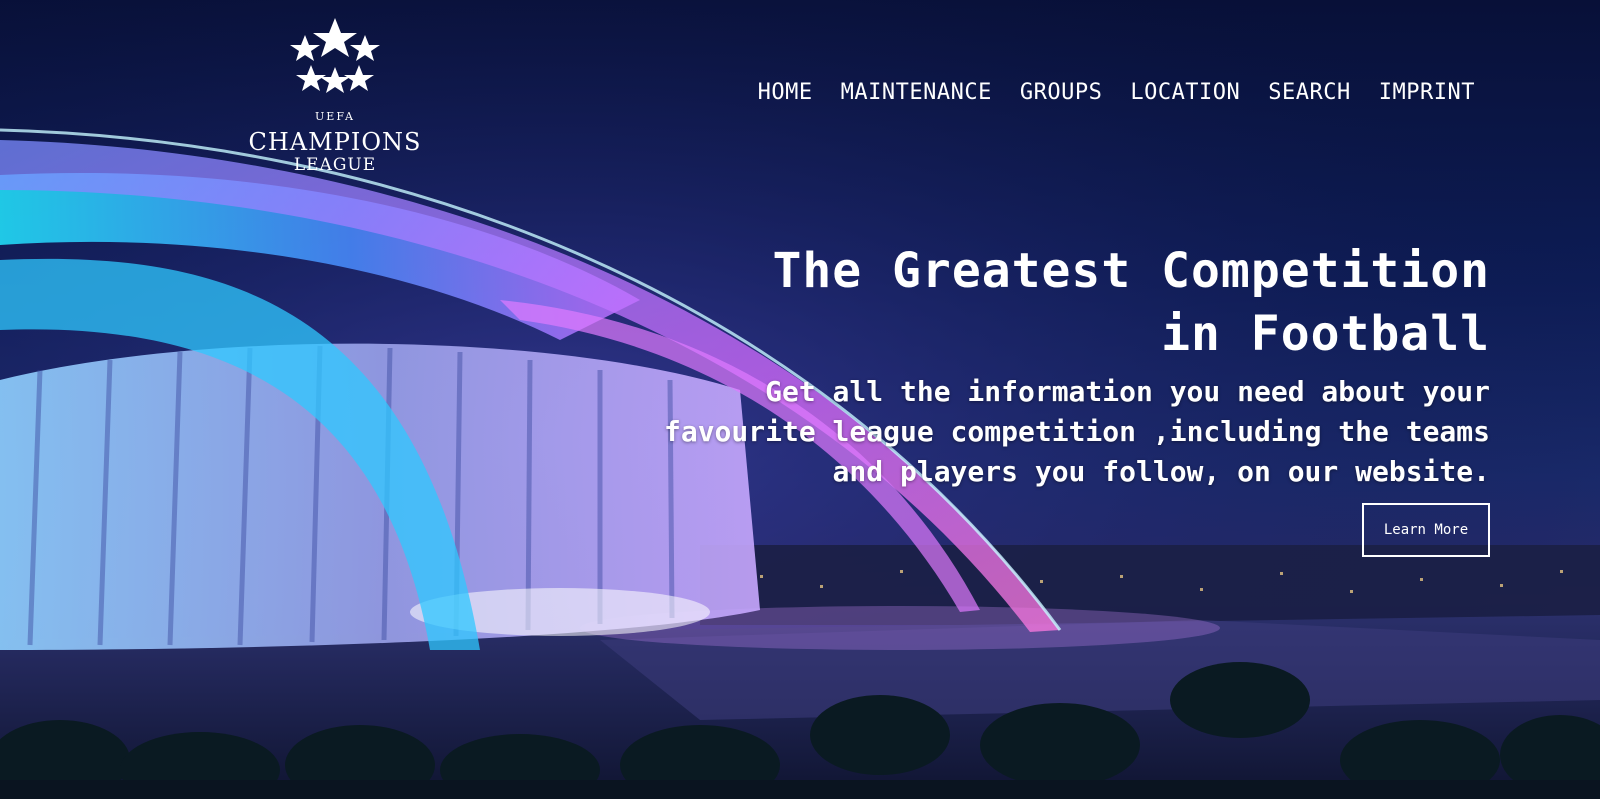  What do you see at coordinates (1131, 271) in the screenshot?
I see `hero-title-line-1: The Greatest Competition` at bounding box center [1131, 271].